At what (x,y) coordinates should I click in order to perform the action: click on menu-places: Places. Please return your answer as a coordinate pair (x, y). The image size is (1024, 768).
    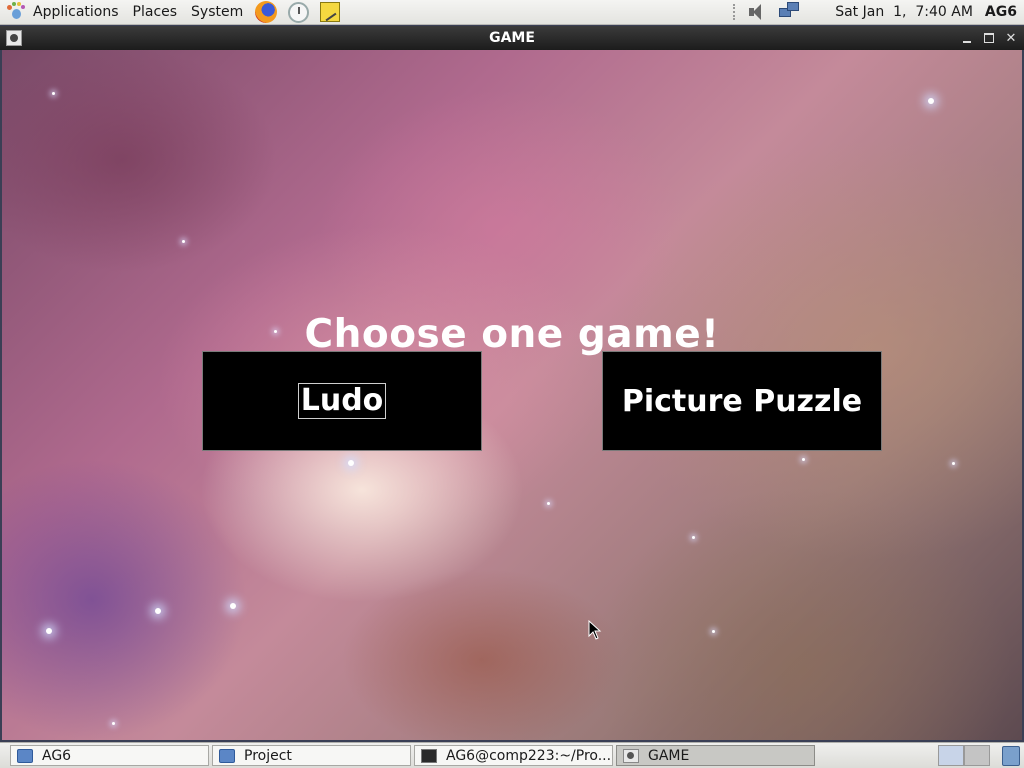
    Looking at the image, I should click on (155, 12).